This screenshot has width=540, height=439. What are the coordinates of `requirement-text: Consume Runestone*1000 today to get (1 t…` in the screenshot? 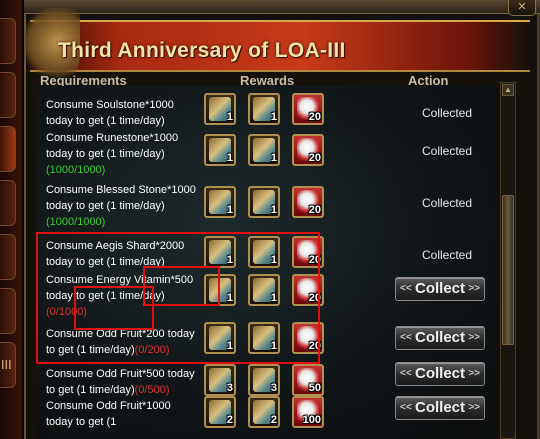 It's located at (112, 154).